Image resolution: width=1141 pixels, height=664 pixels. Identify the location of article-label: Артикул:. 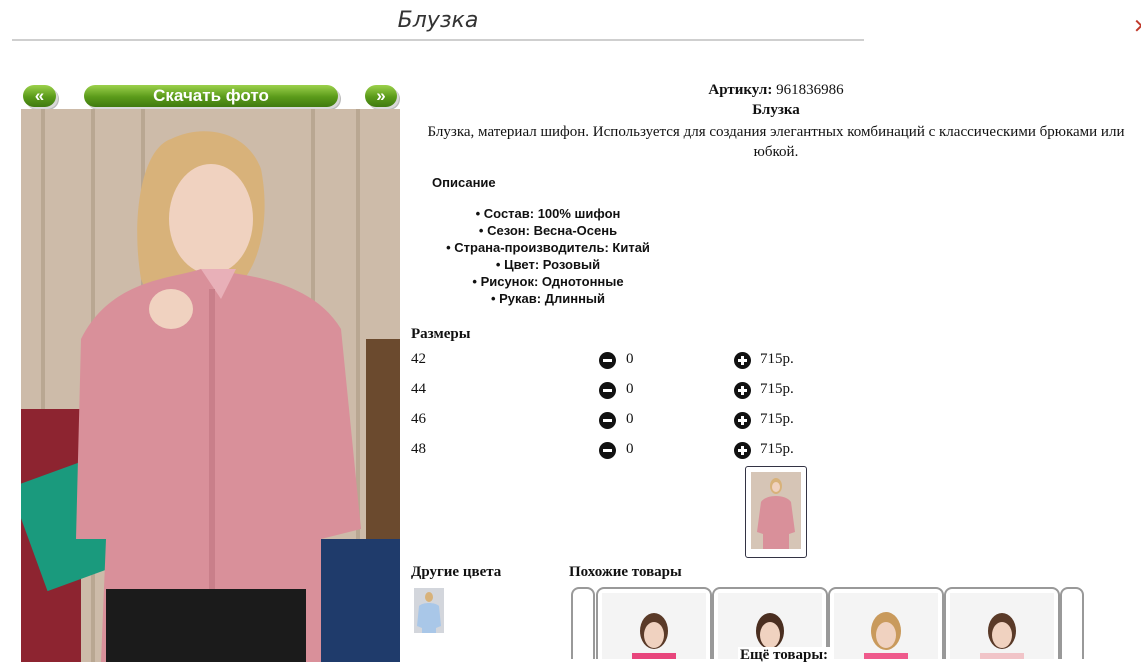
(740, 90).